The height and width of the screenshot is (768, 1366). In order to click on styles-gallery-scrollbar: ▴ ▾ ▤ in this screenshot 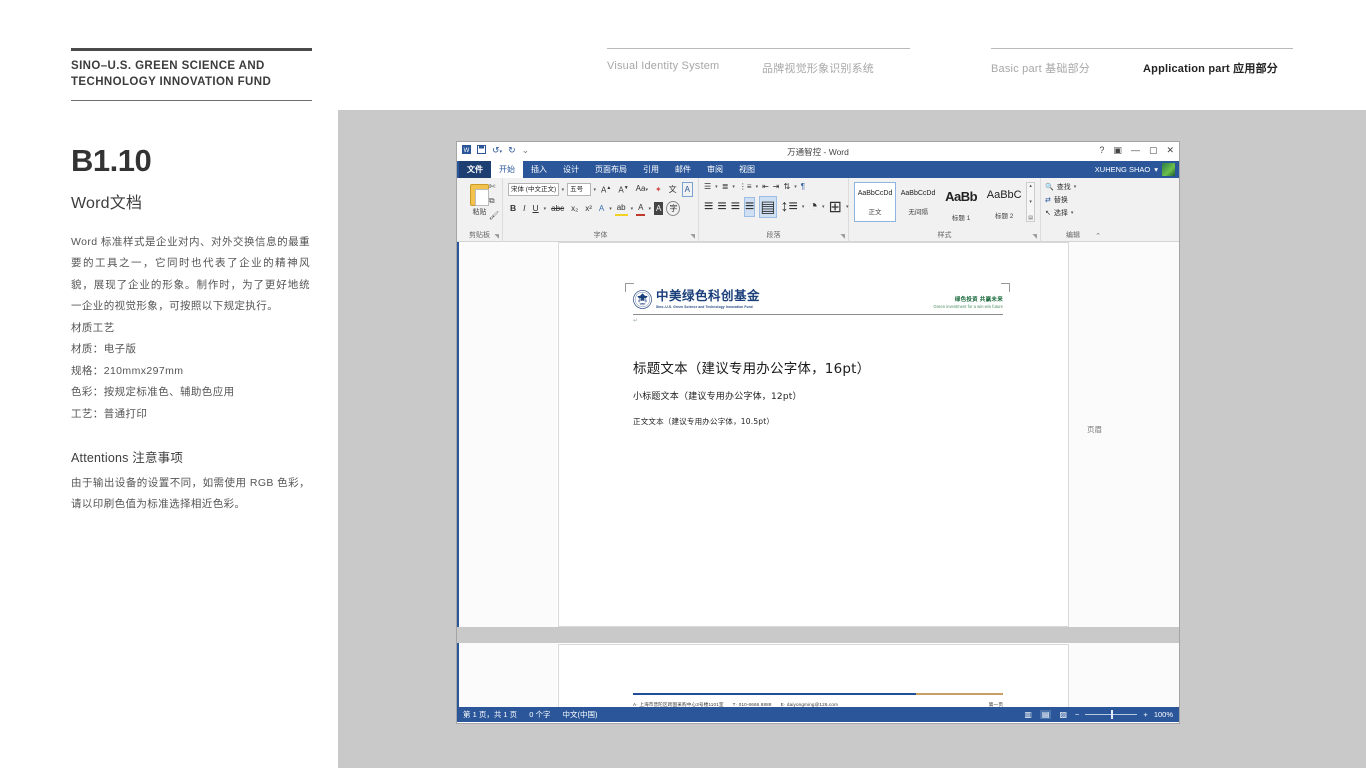, I will do `click(1031, 202)`.